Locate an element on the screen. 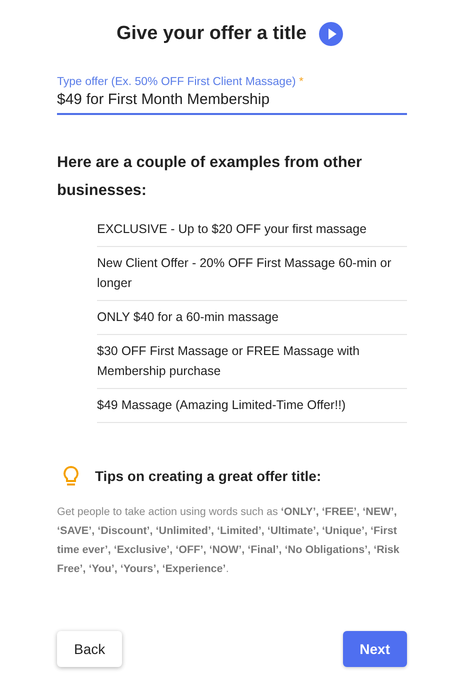 Image resolution: width=459 pixels, height=699 pixels. example-offer: EXCLUSIVE - Up to $20 OFF your first massage is located at coordinates (252, 230).